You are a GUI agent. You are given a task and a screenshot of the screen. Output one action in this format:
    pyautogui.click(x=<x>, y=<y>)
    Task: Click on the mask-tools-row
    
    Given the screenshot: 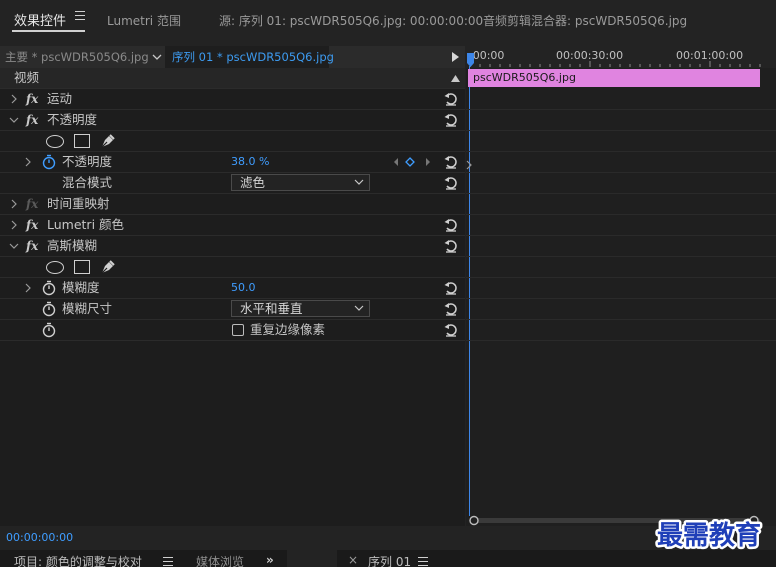 What is the action you would take?
    pyautogui.click(x=232, y=267)
    